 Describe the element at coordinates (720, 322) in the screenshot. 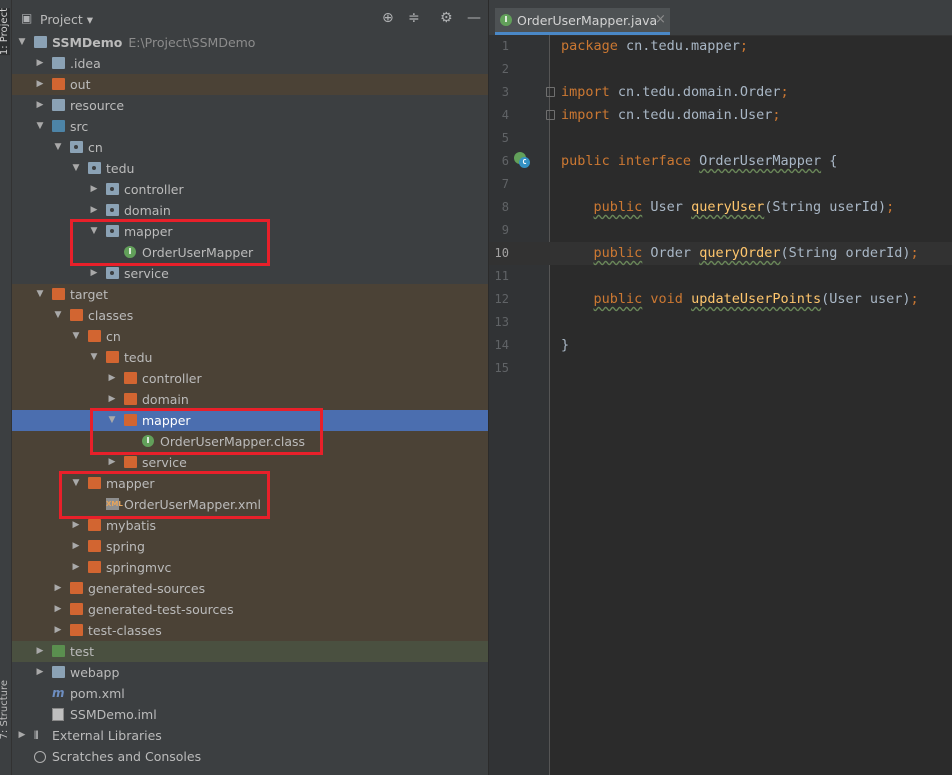

I see `code-line: 13` at that location.